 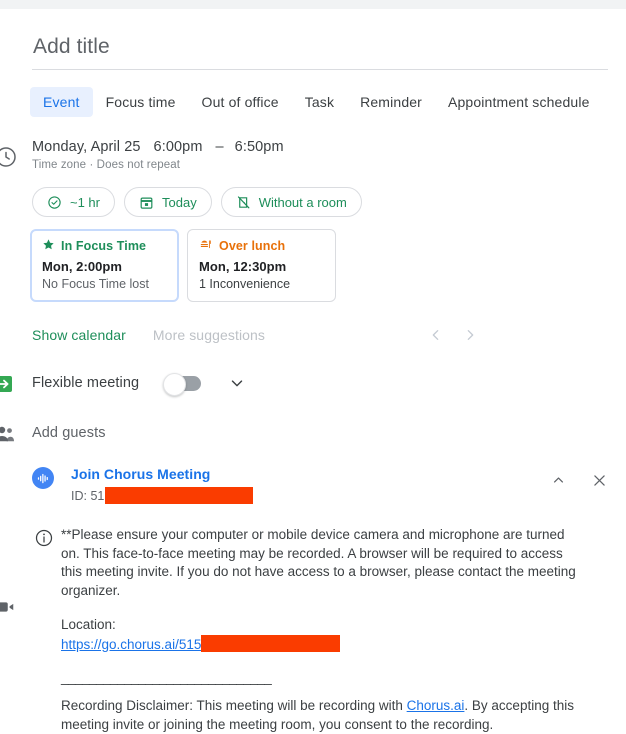 What do you see at coordinates (85, 202) in the screenshot?
I see `chip-duration-label: ~1 hr` at bounding box center [85, 202].